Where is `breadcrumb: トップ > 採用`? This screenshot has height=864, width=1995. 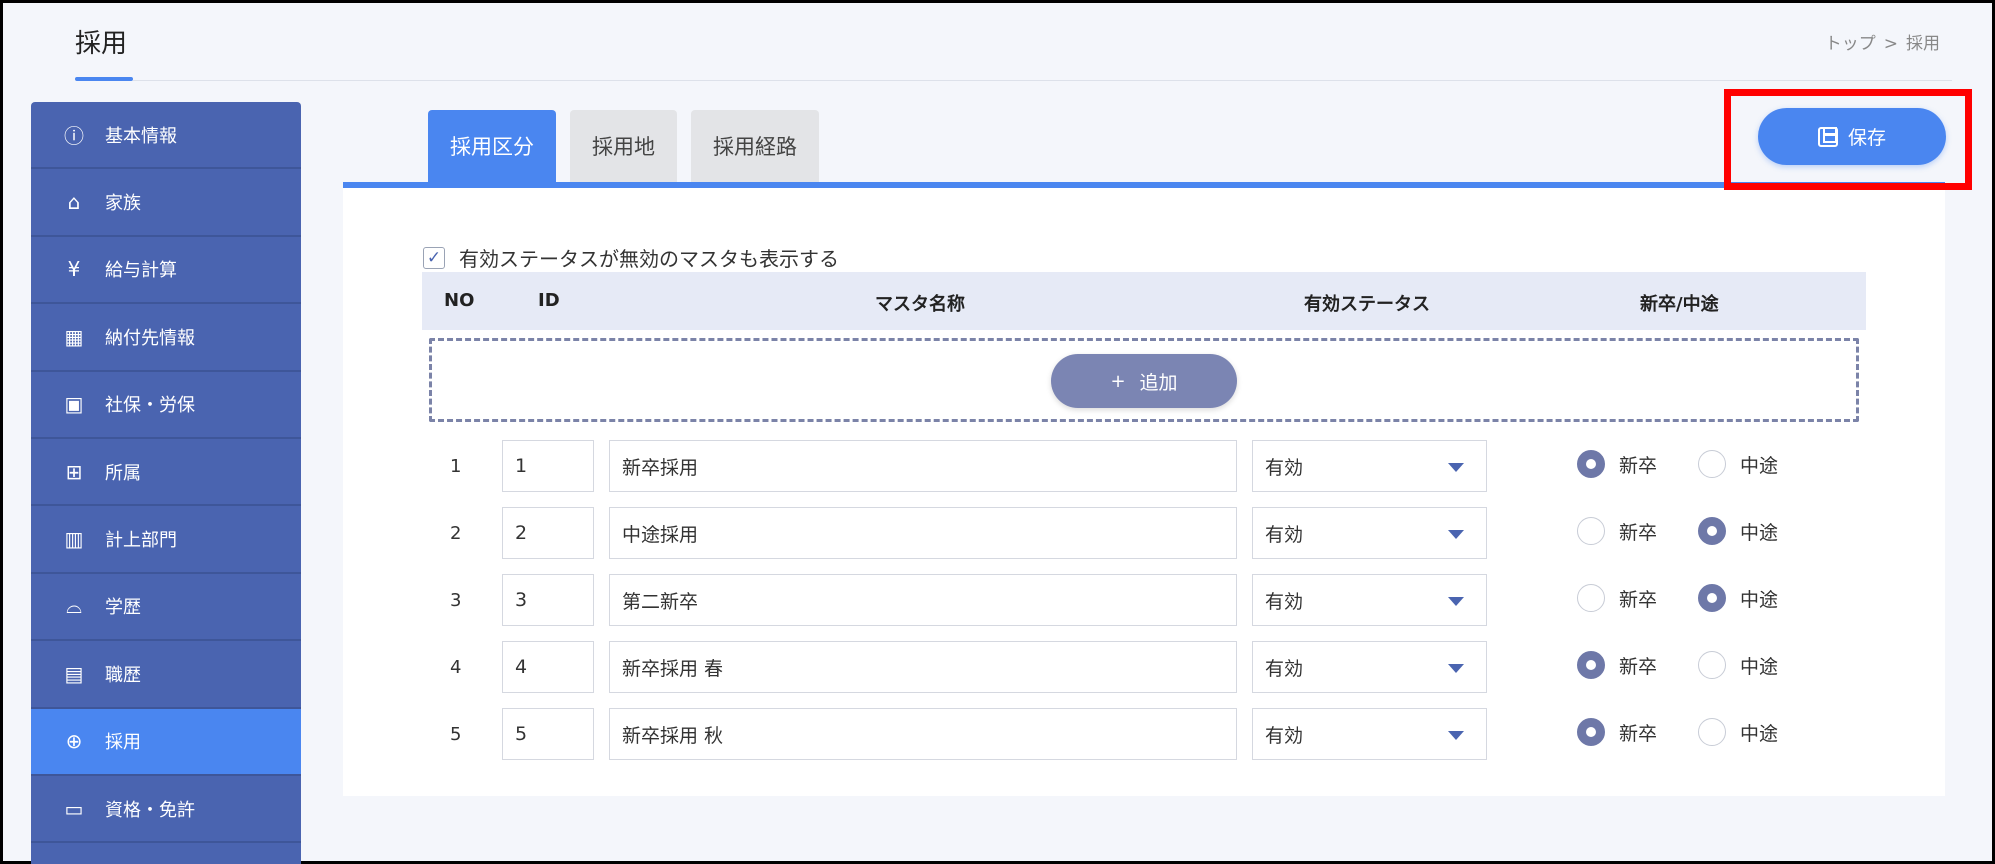 breadcrumb: トップ > 採用 is located at coordinates (1882, 41).